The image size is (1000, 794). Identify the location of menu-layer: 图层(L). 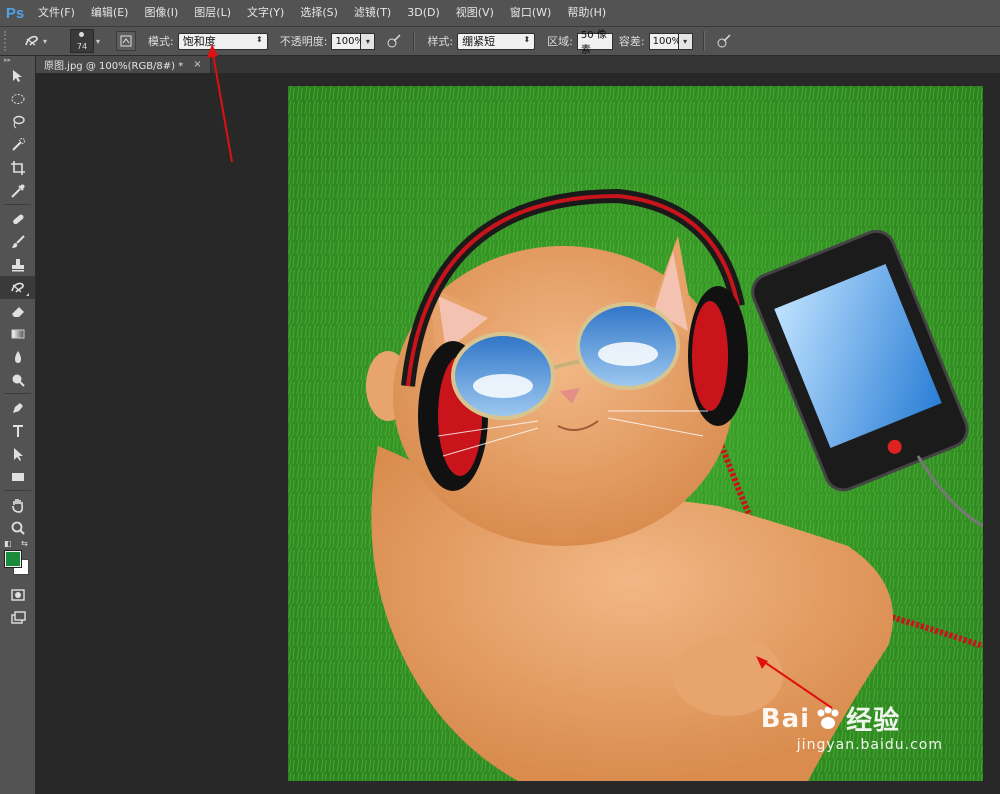
(212, 13).